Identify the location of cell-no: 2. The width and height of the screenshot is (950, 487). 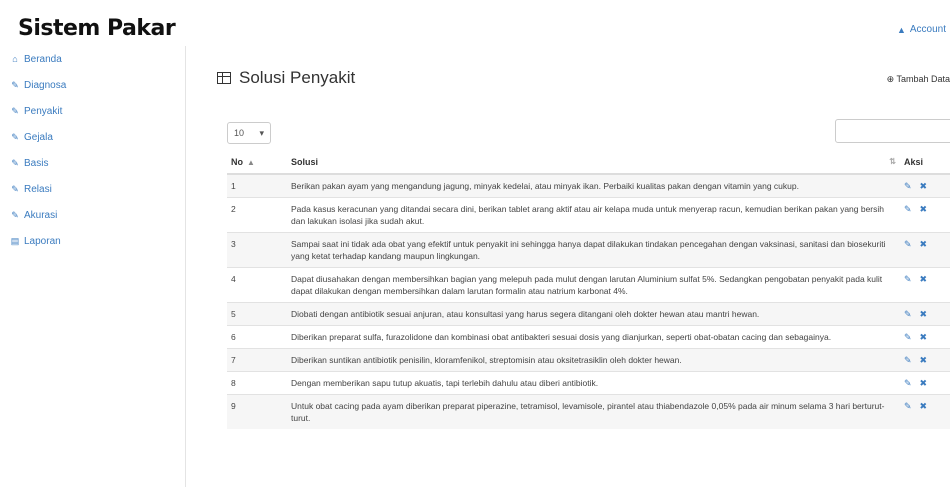
(257, 215).